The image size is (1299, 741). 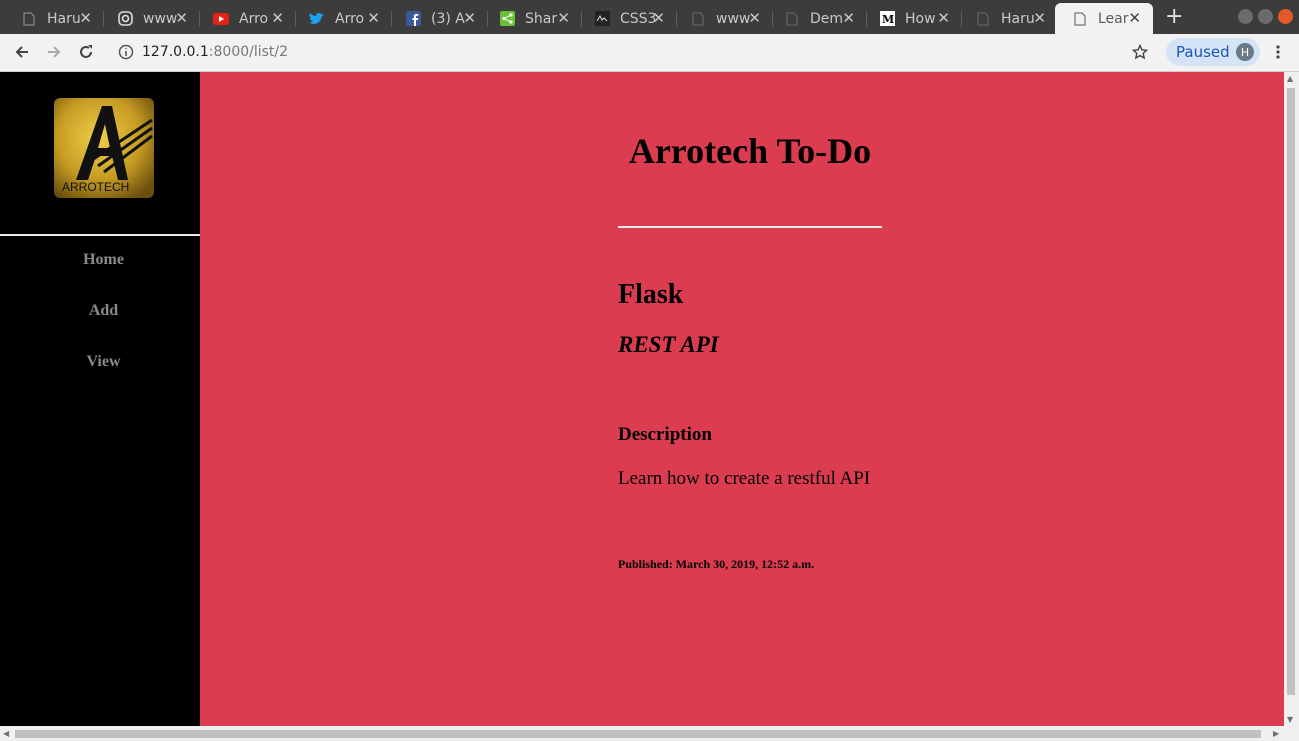 I want to click on browser-tab: CSS3 ✕, so click(x=627, y=18).